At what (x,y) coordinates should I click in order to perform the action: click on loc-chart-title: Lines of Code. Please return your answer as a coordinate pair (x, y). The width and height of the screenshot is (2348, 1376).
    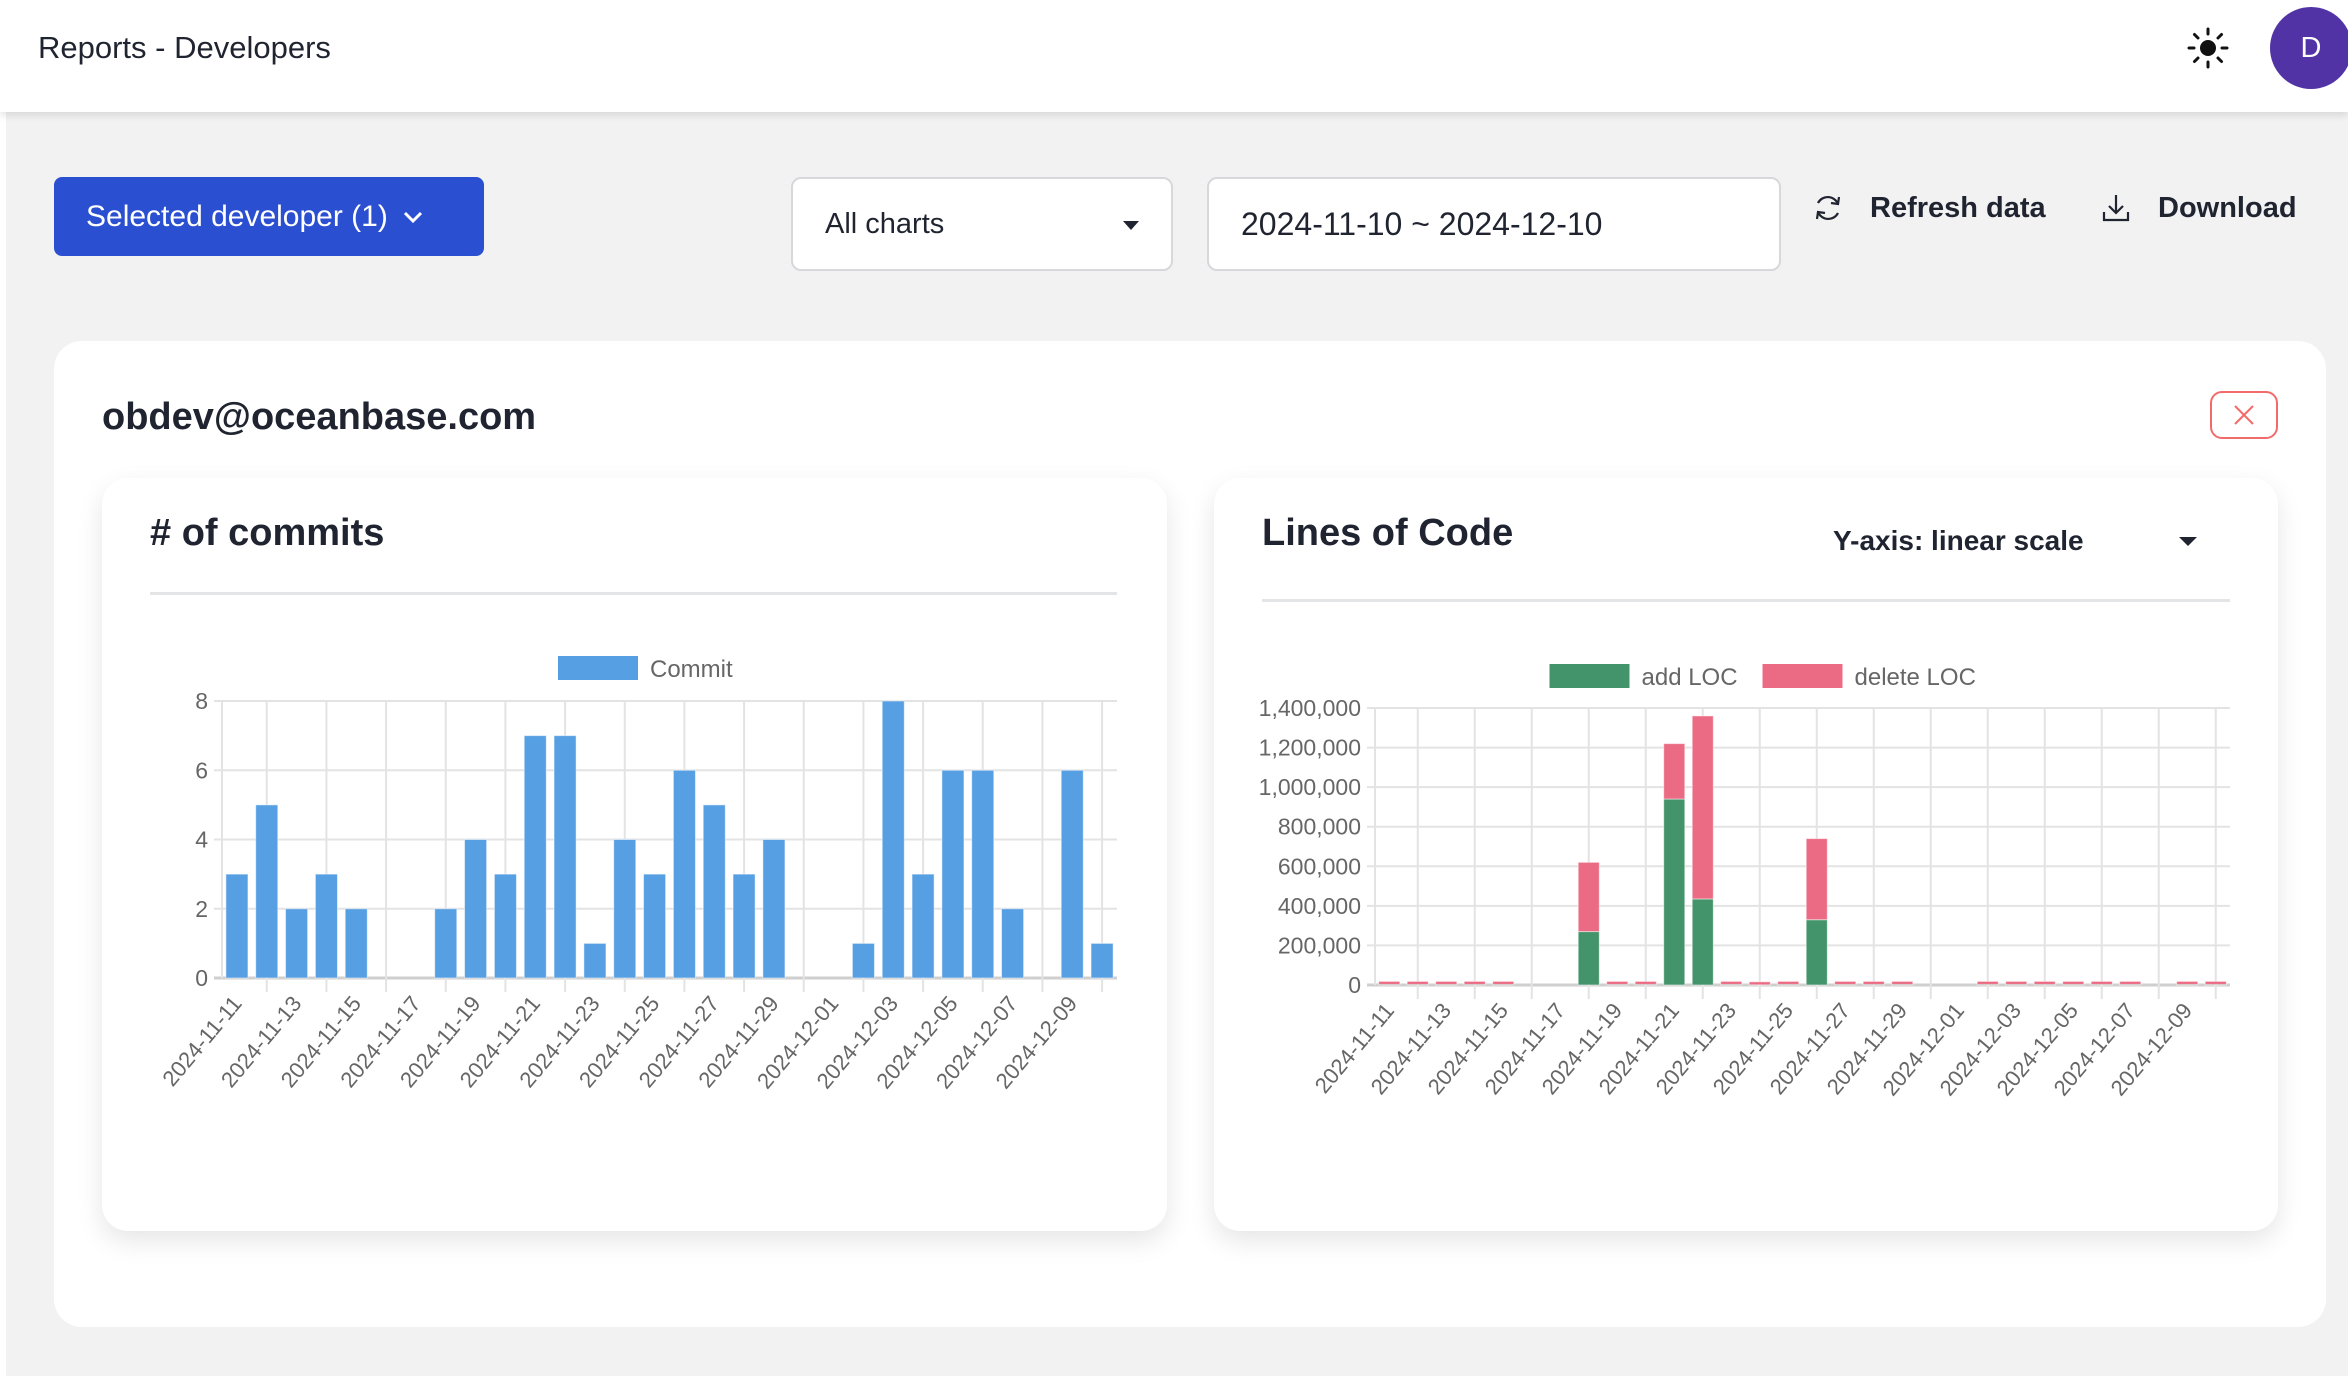
    Looking at the image, I should click on (1388, 533).